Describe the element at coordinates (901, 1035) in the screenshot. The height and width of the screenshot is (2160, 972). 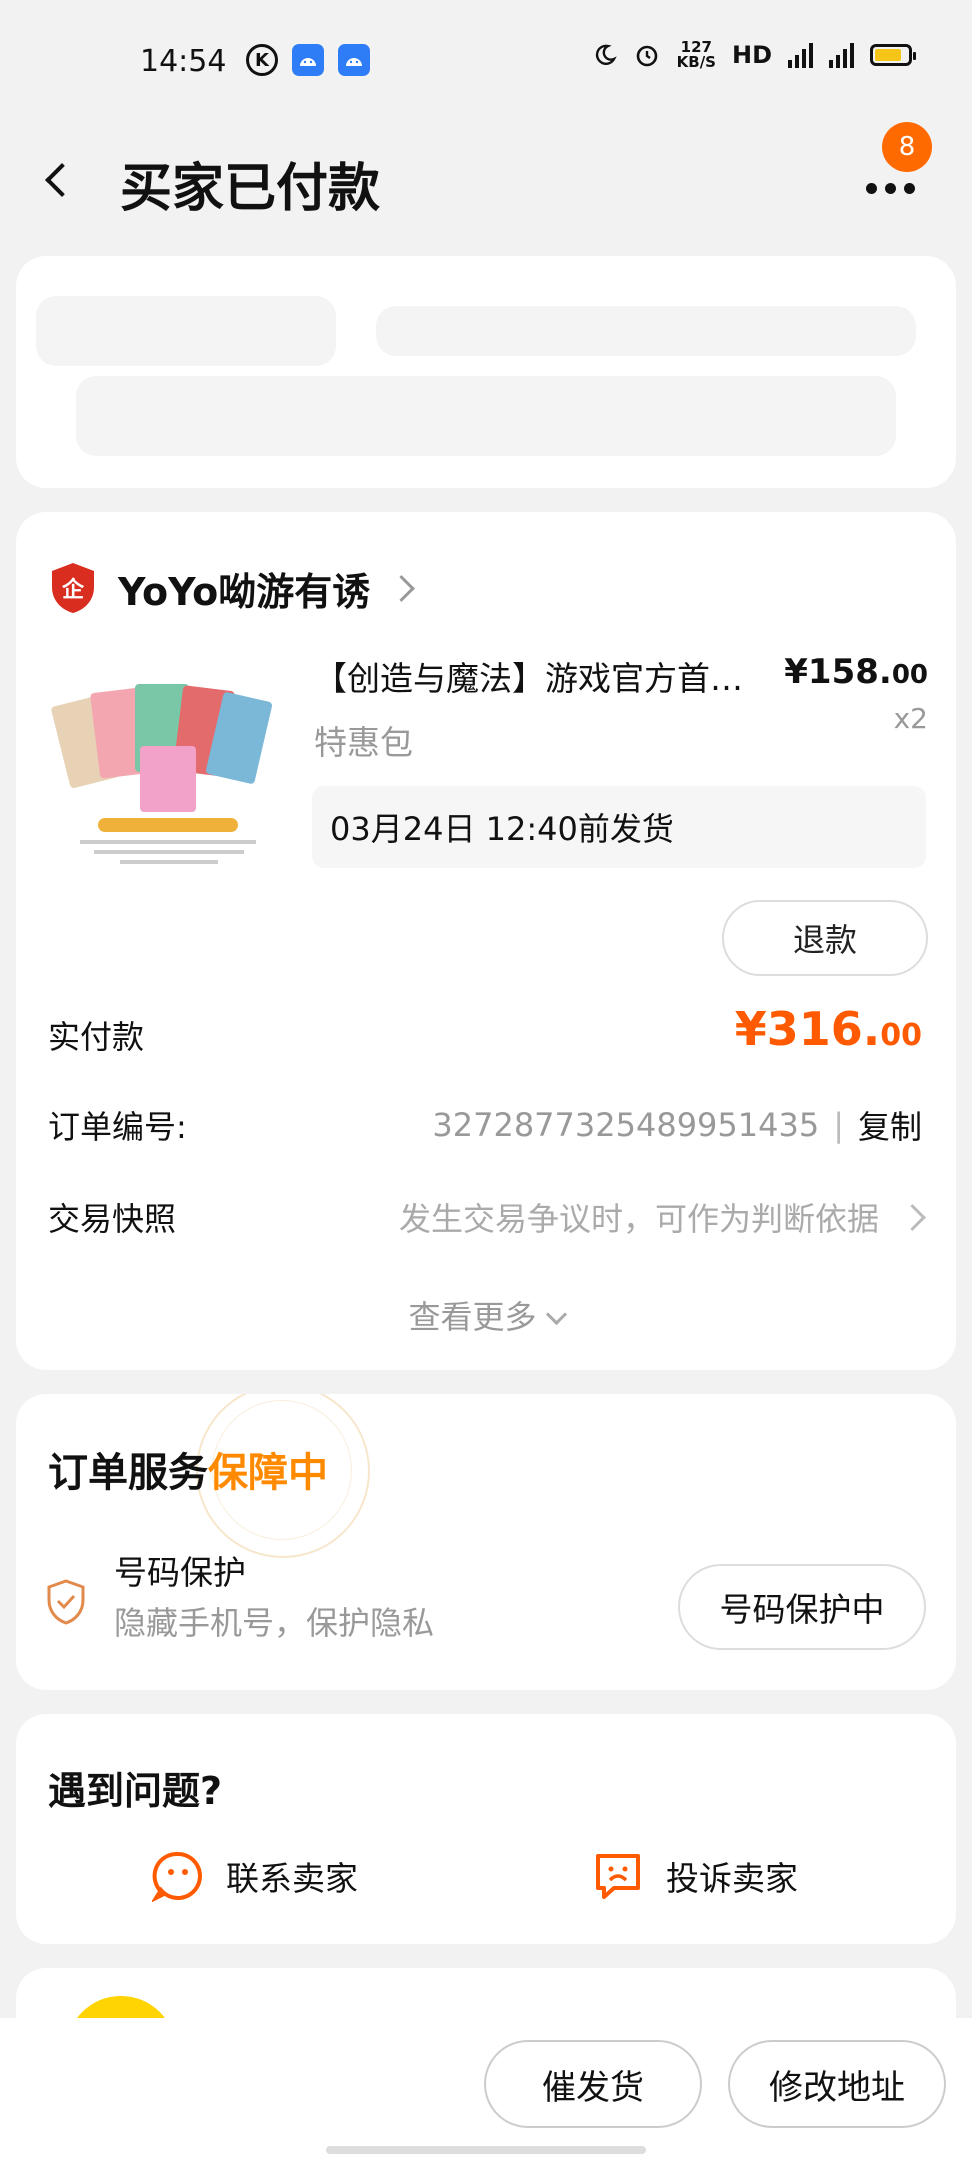
I see `paid-amount-cents: 00` at that location.